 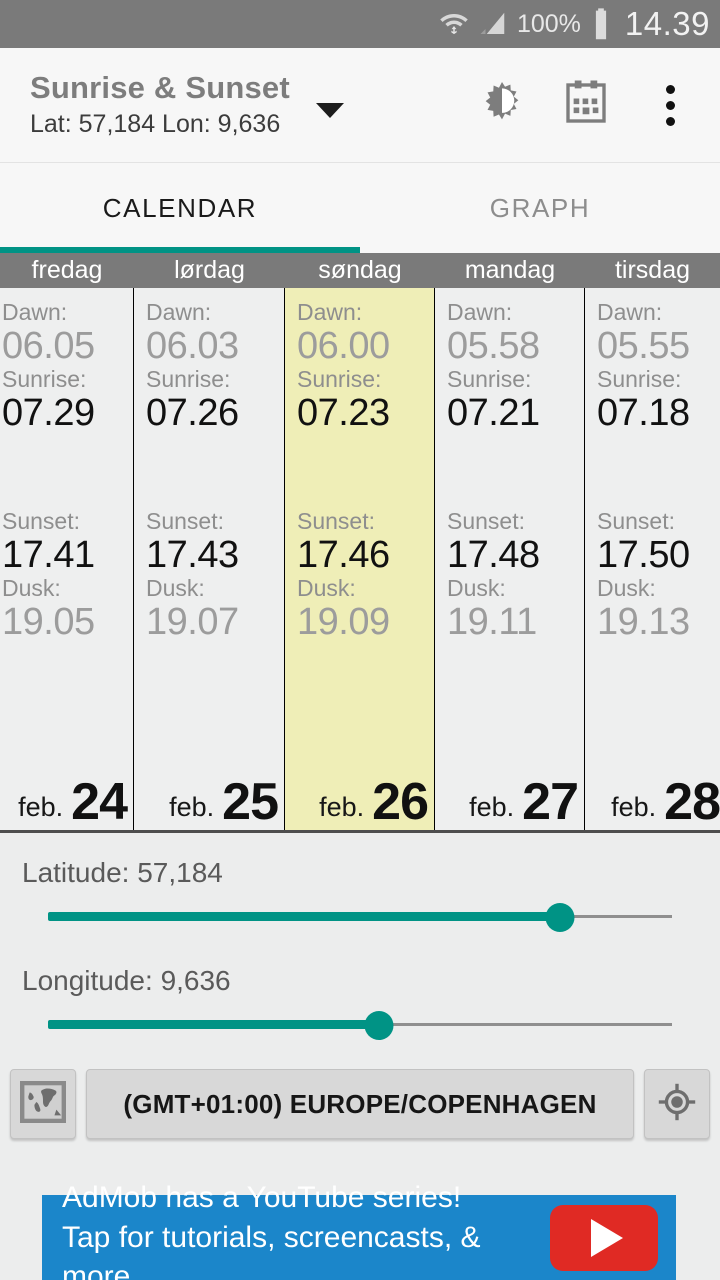 What do you see at coordinates (48, 554) in the screenshot?
I see `sunset-value-0: 17.41` at bounding box center [48, 554].